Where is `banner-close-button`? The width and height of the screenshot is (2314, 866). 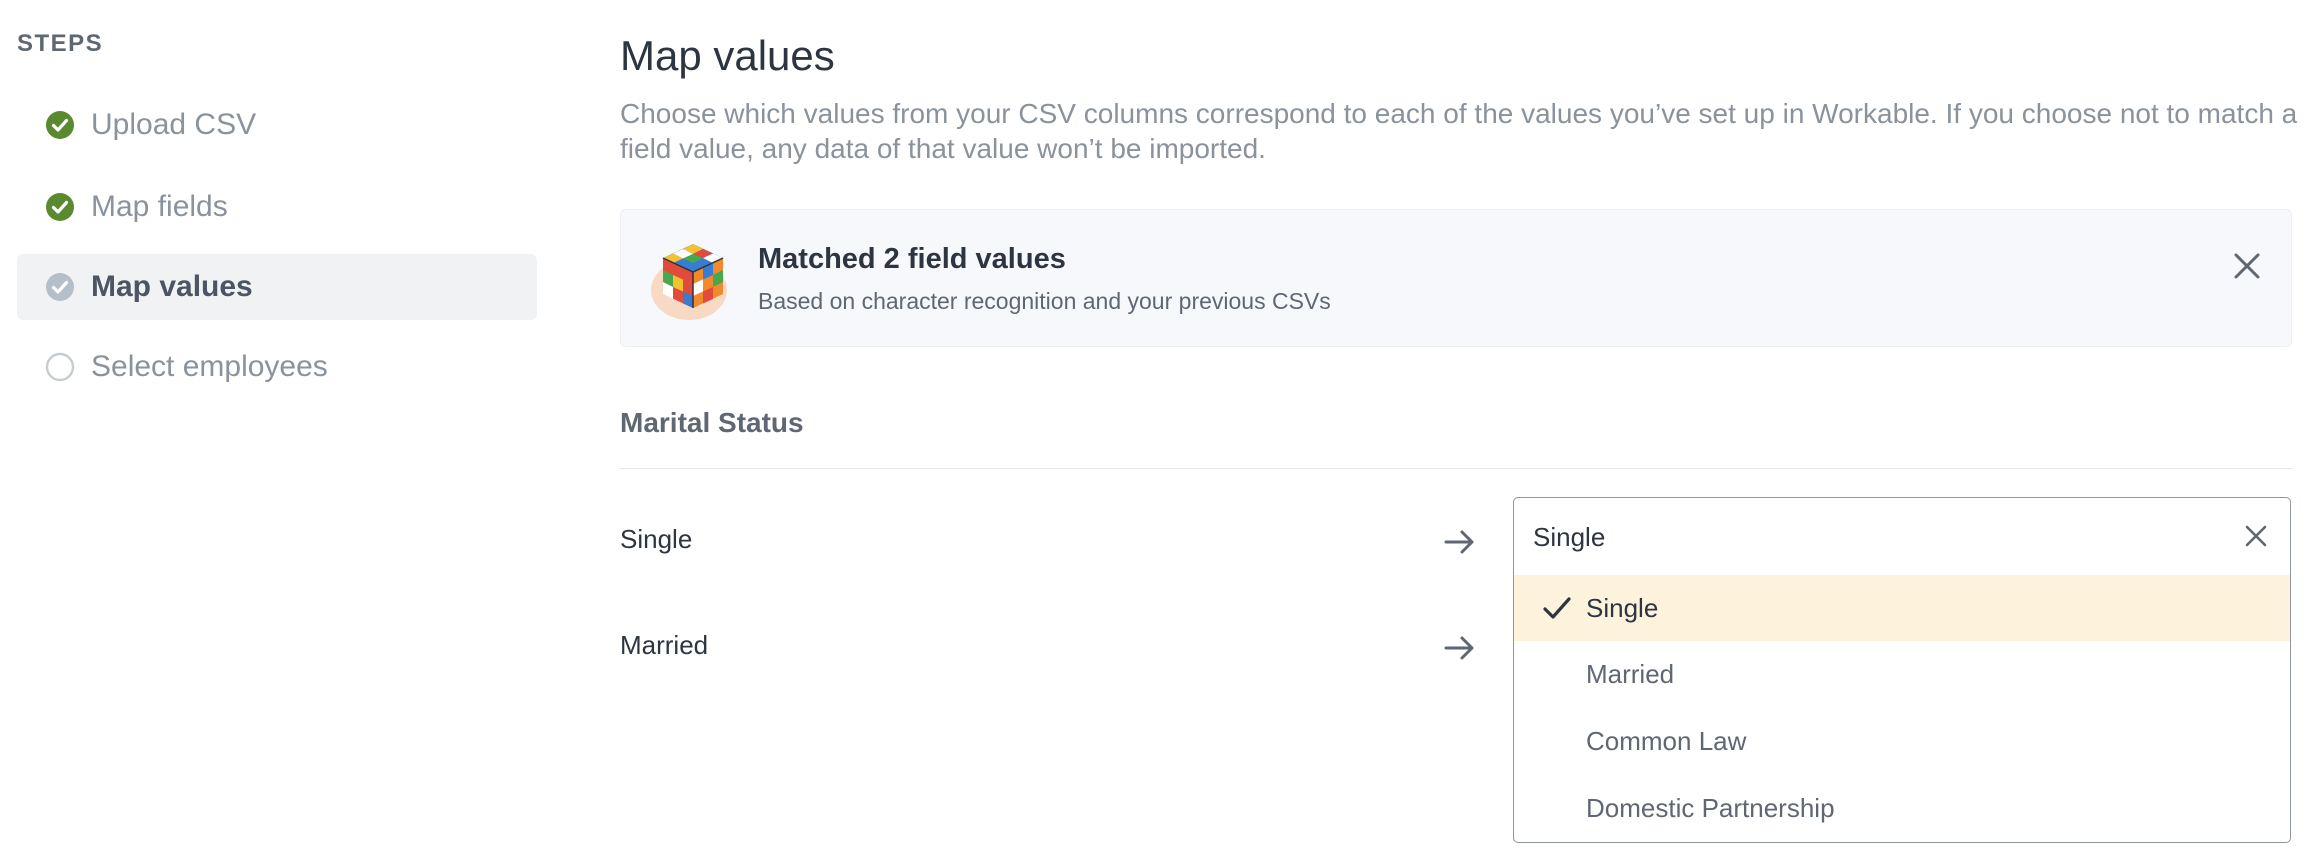 banner-close-button is located at coordinates (2247, 266).